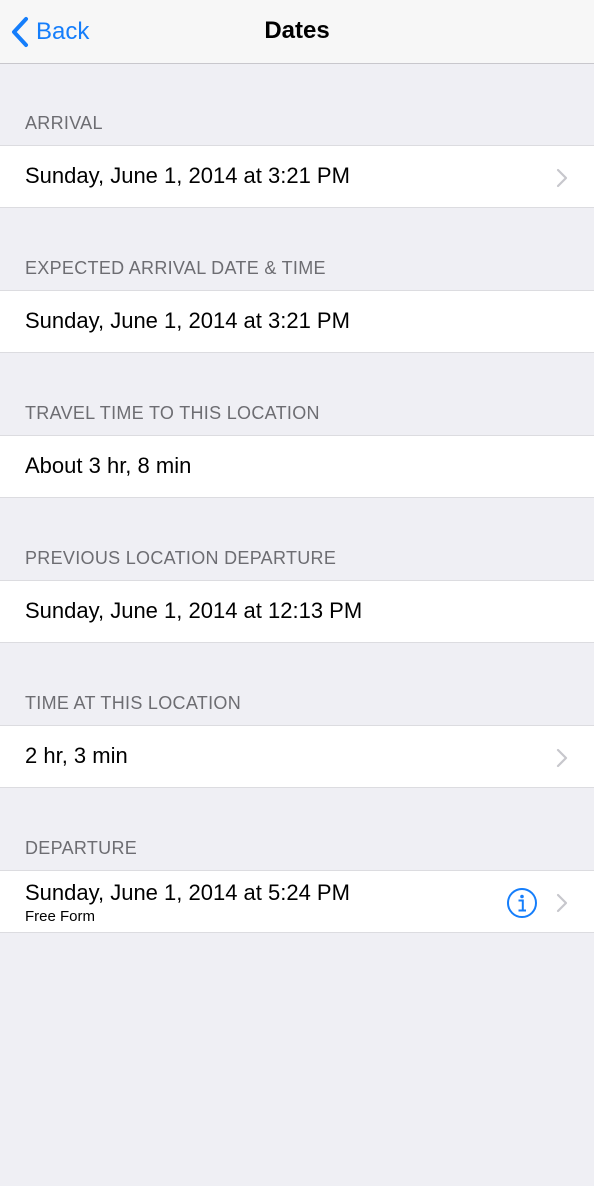 The height and width of the screenshot is (1186, 594). I want to click on expected-arrival-cell: Sunday, June 1, 2014 at 3:21 PM, so click(297, 321).